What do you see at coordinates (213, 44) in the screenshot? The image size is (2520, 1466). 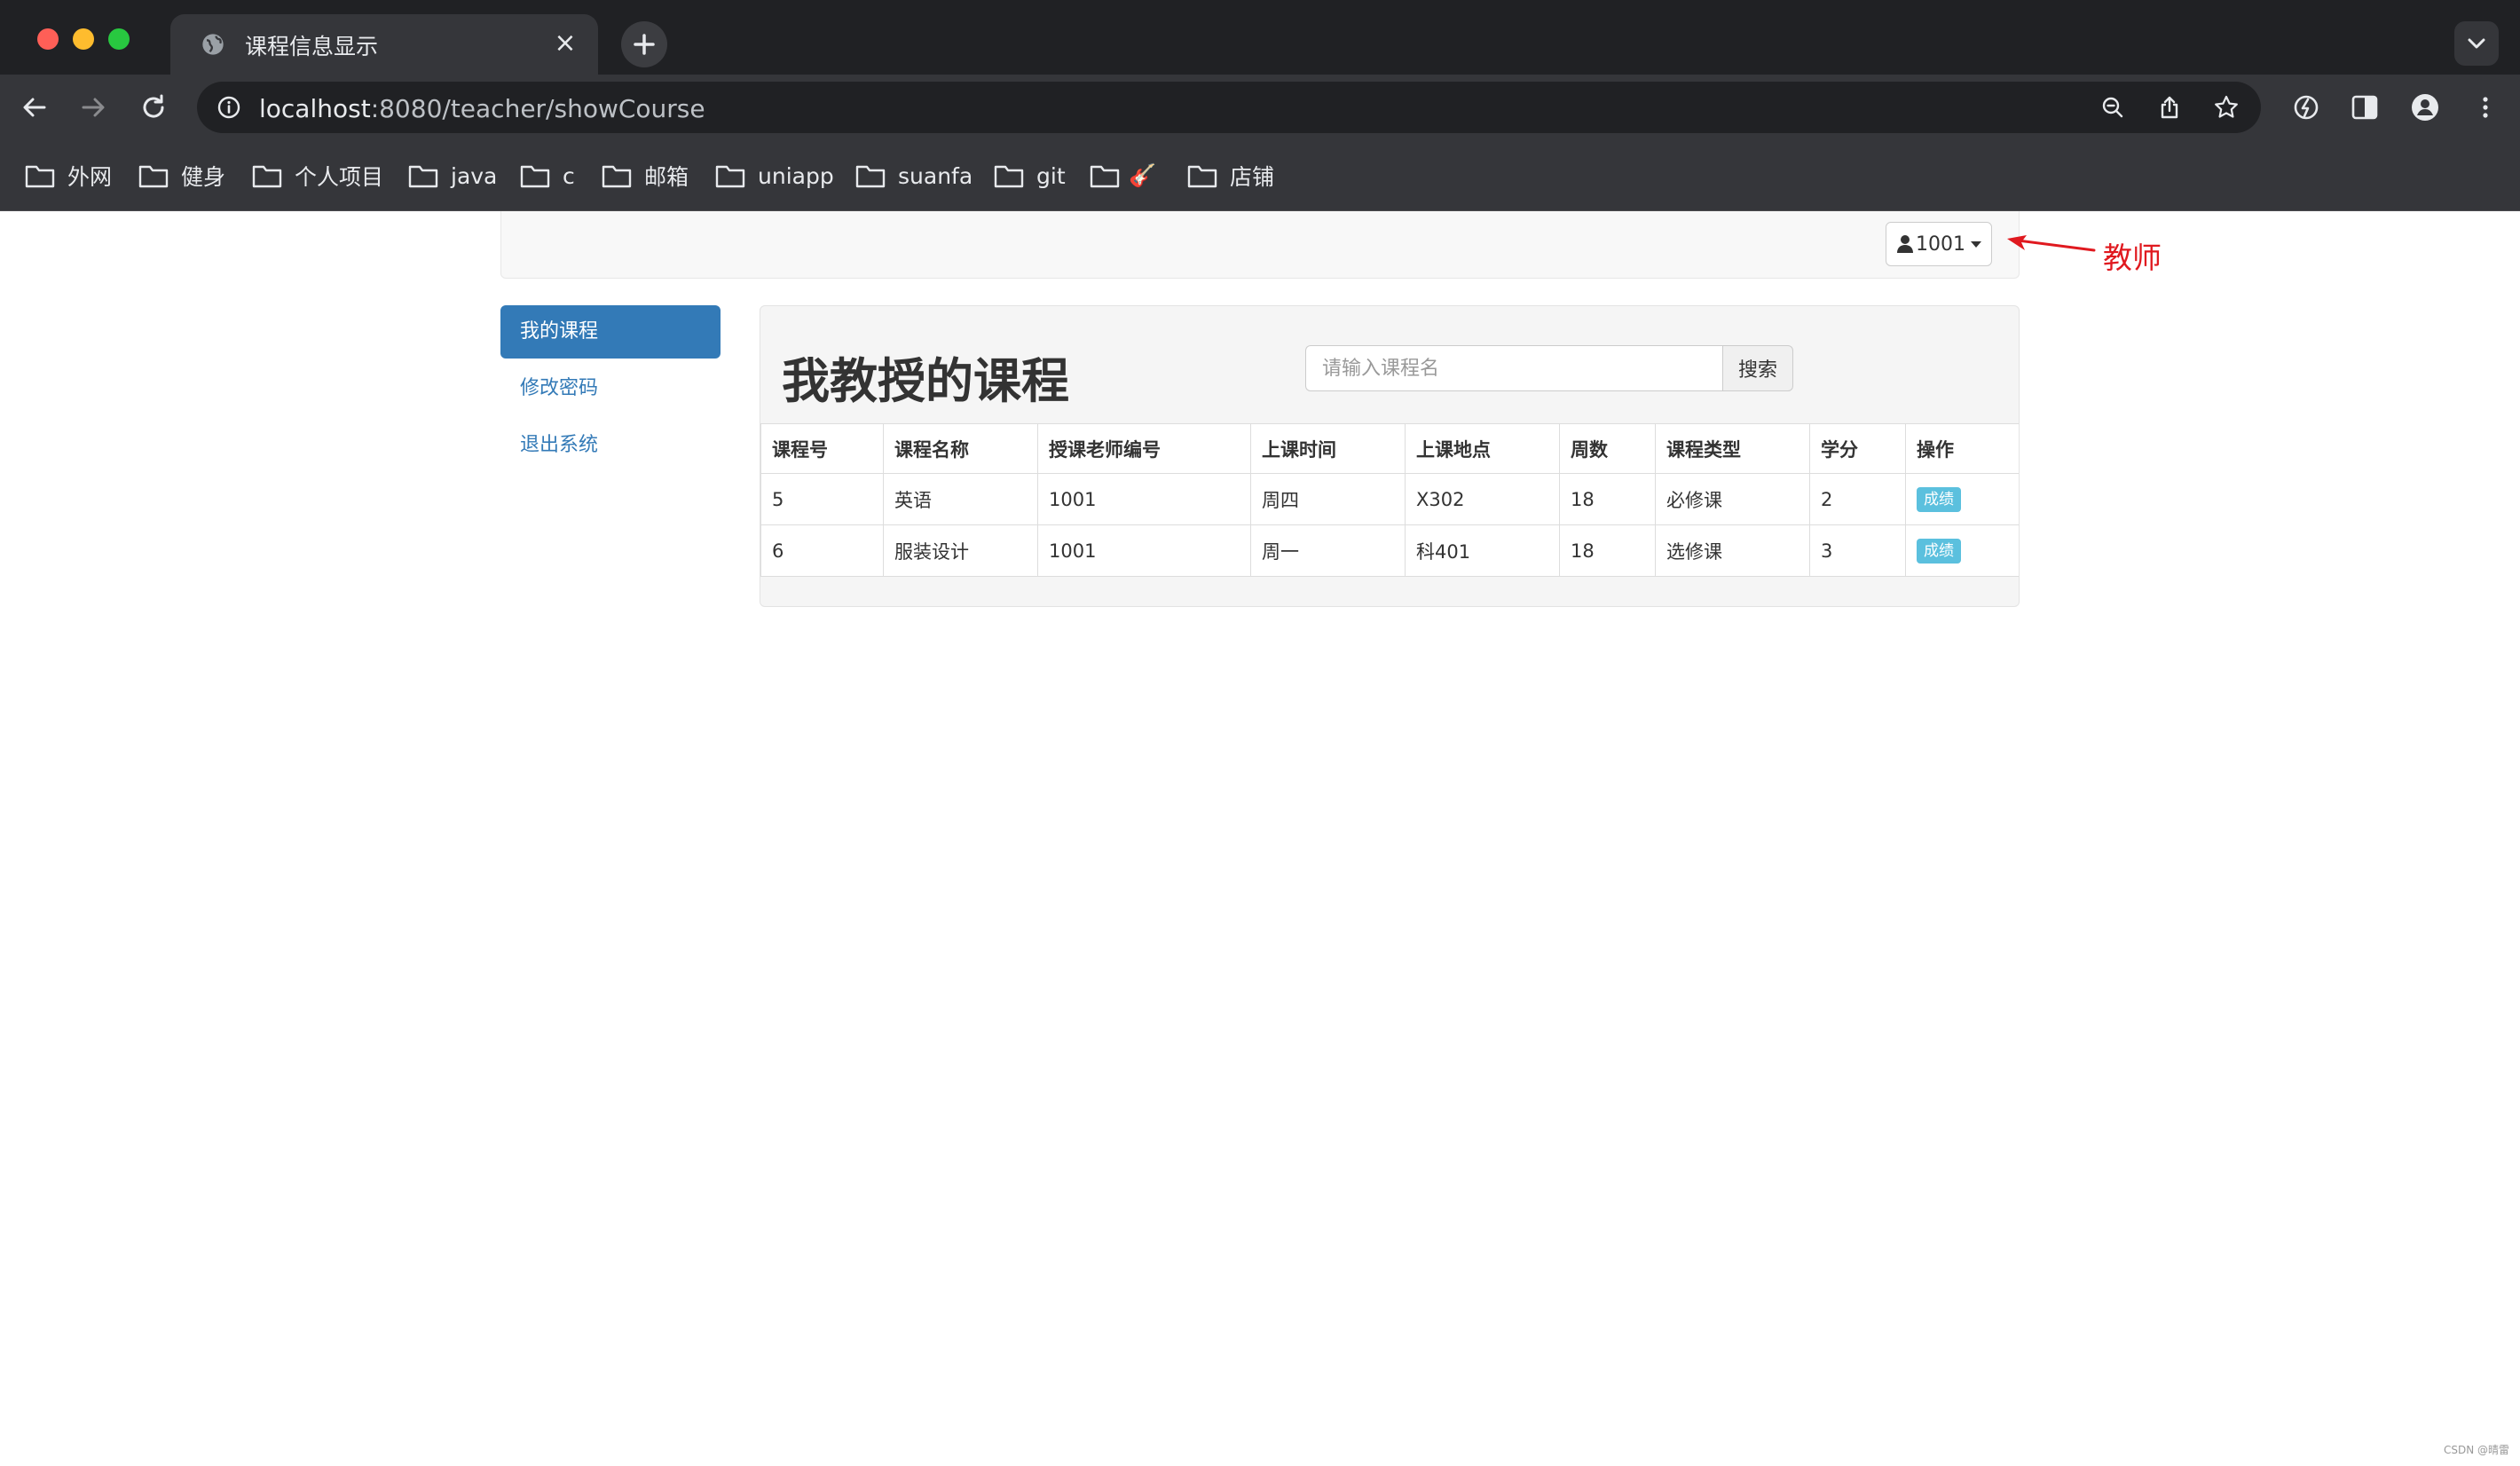 I see `globe-icon` at bounding box center [213, 44].